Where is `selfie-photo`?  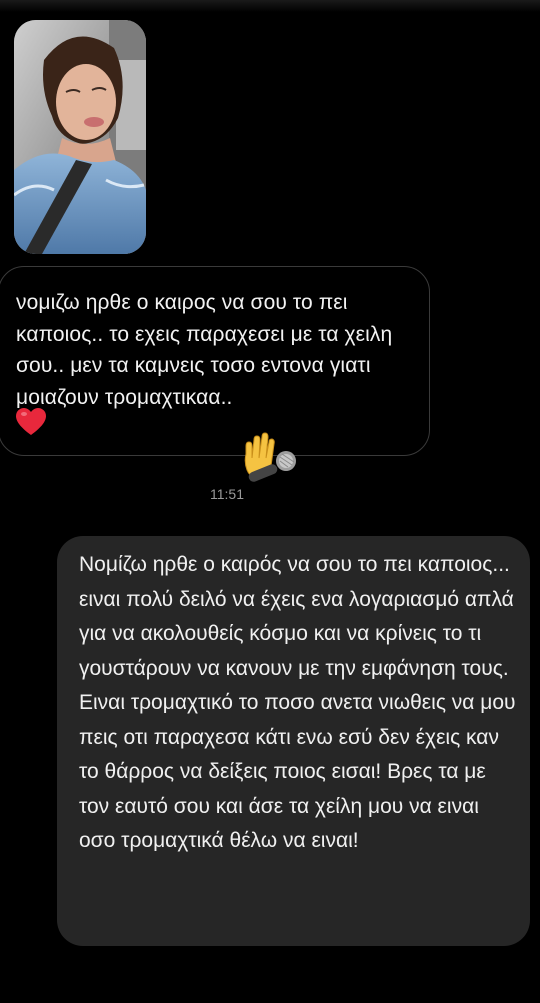
selfie-photo is located at coordinates (80, 137).